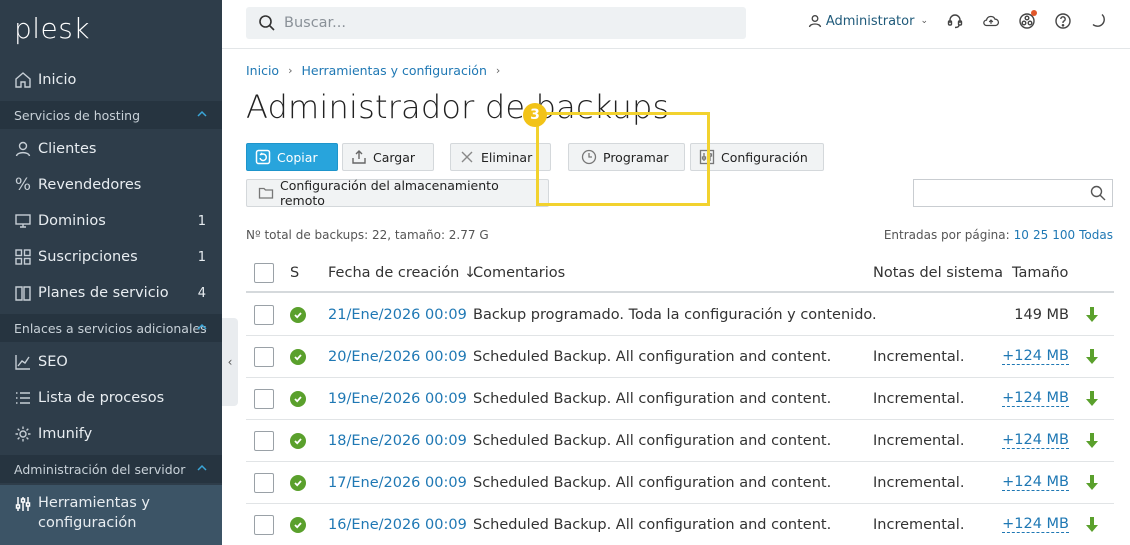 The image size is (1130, 545). Describe the element at coordinates (23, 398) in the screenshot. I see `list-icon` at that location.